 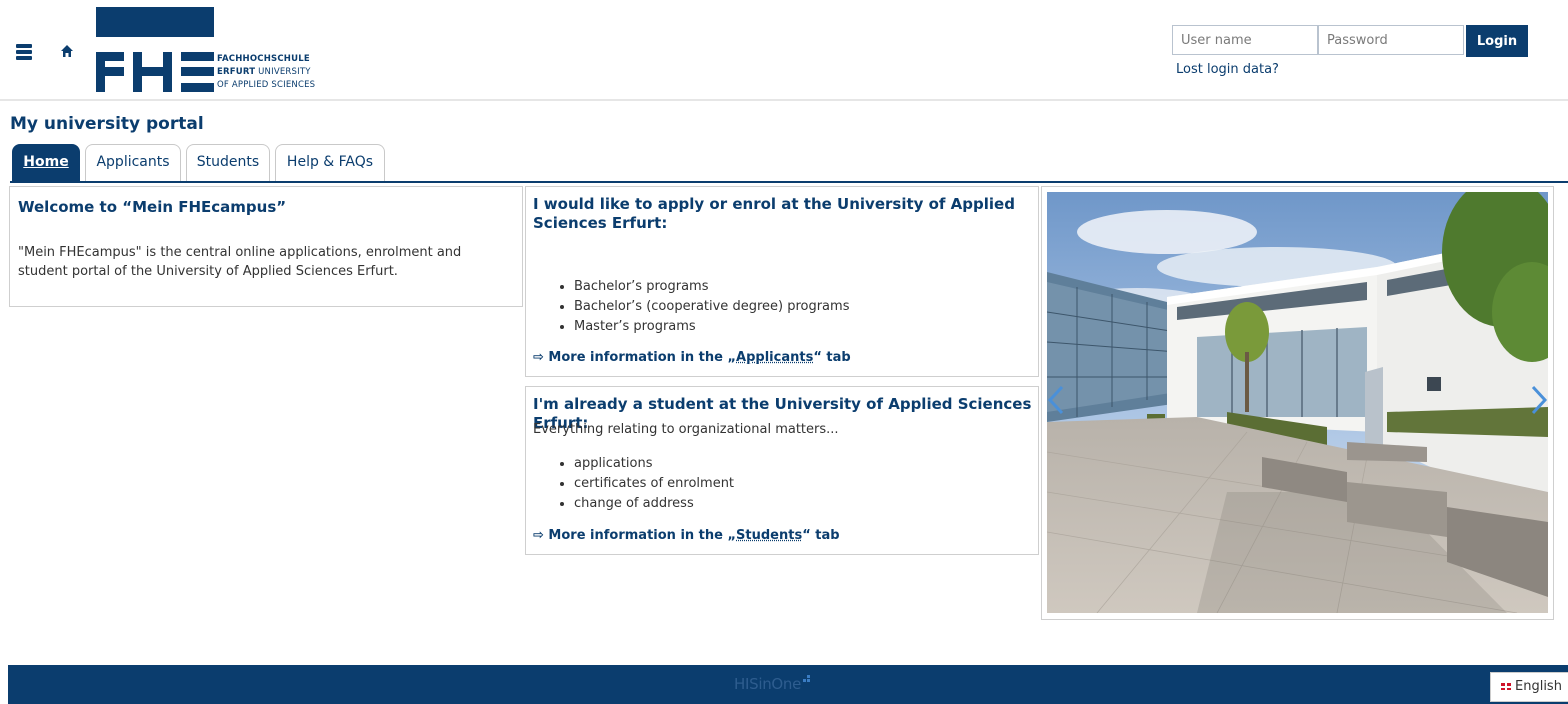 What do you see at coordinates (155, 22) in the screenshot?
I see `logo-bar` at bounding box center [155, 22].